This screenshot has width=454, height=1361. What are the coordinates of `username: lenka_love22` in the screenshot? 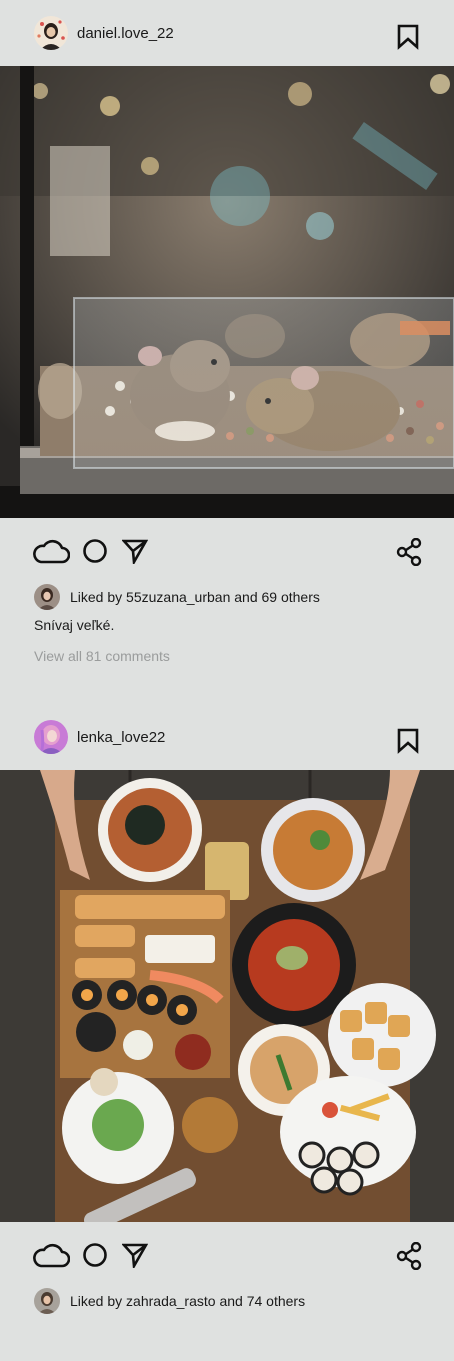 It's located at (121, 737).